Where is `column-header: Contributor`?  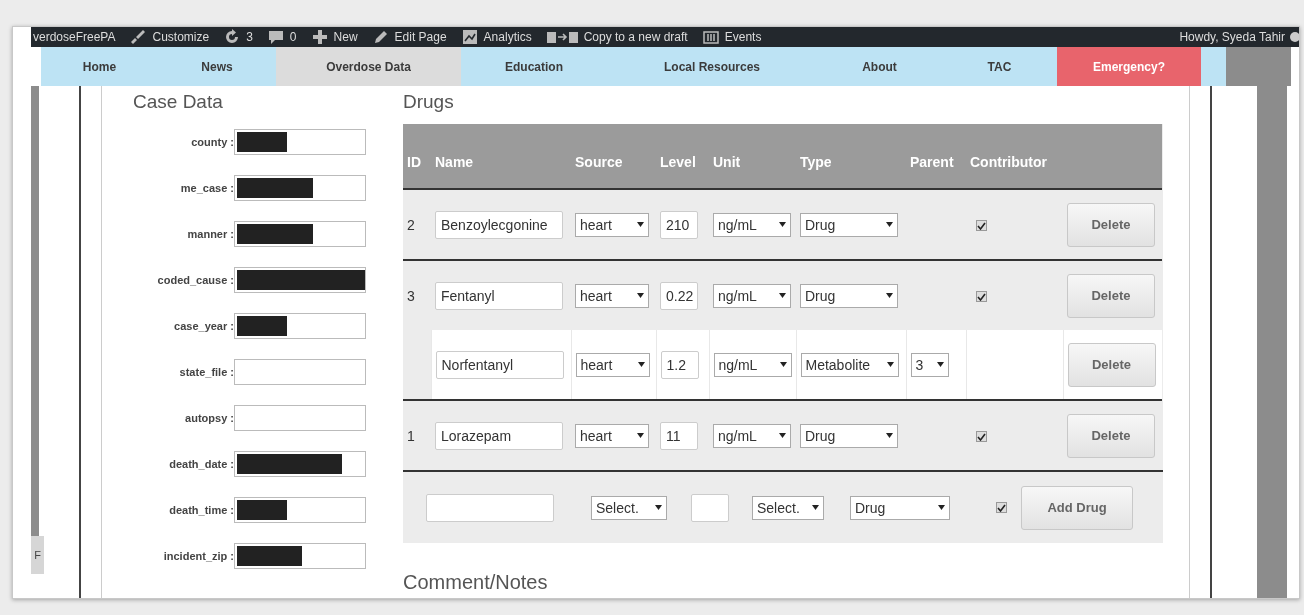 column-header: Contributor is located at coordinates (1008, 162).